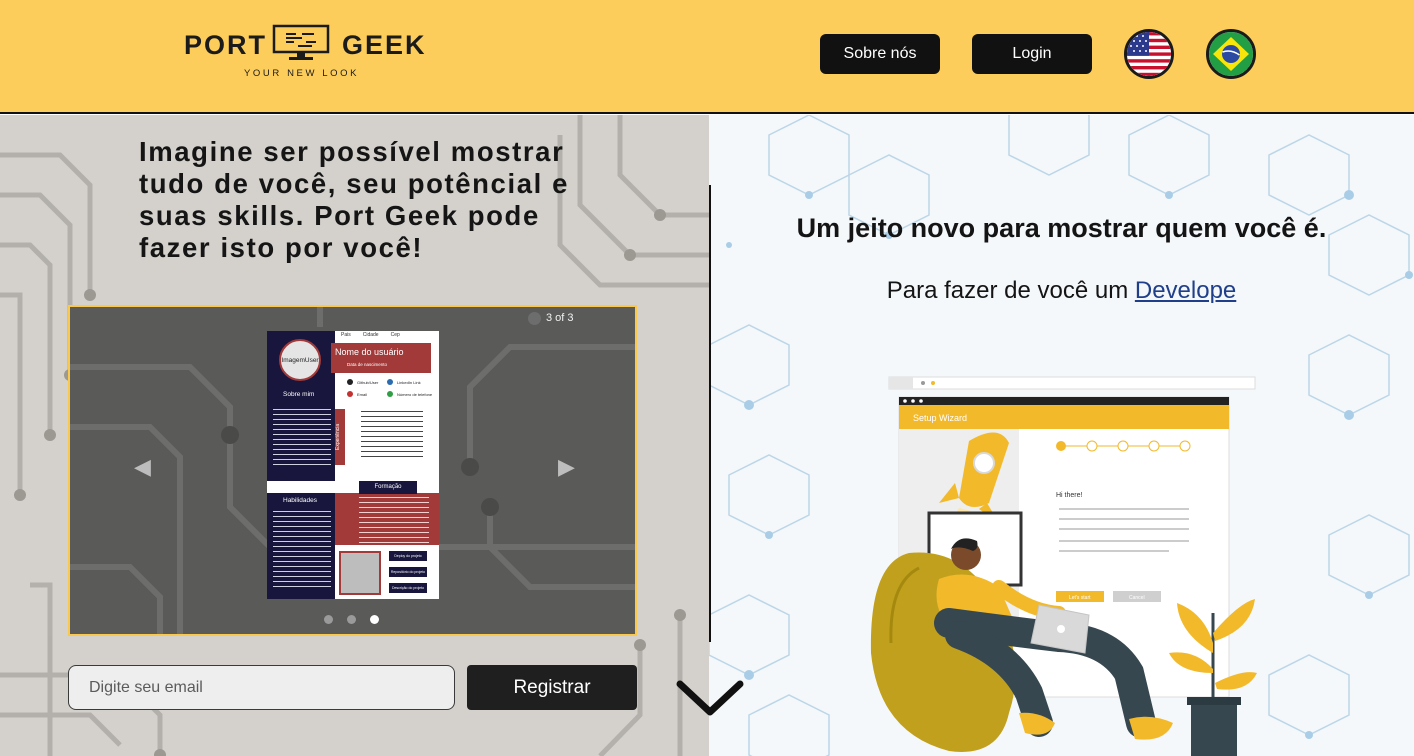 This screenshot has height=756, width=1414. What do you see at coordinates (1069, 495) in the screenshot?
I see `wizard-greeting: Hi there!` at bounding box center [1069, 495].